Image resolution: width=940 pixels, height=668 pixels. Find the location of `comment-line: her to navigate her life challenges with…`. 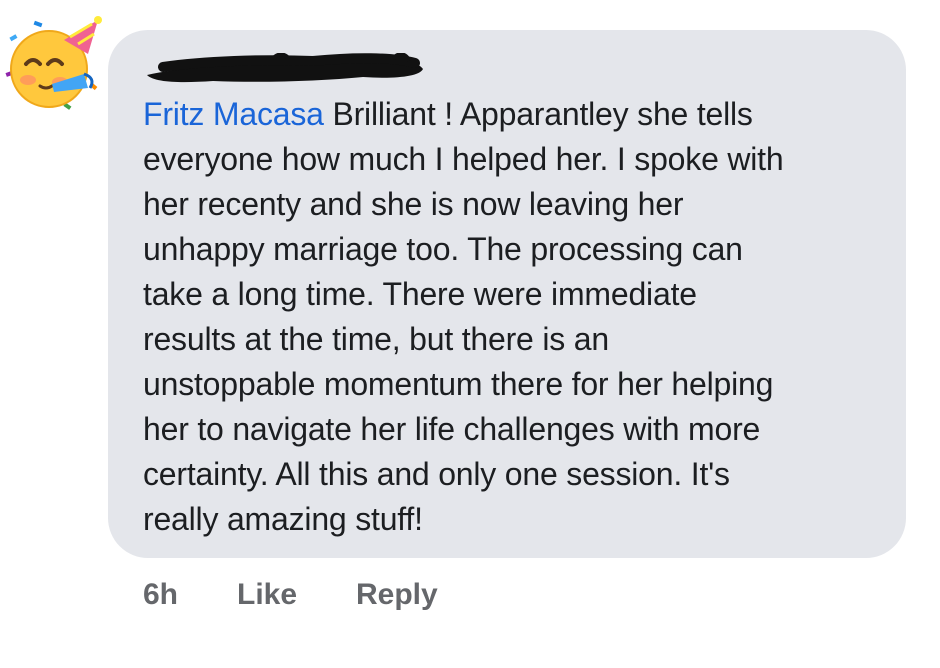

comment-line: her to navigate her life challenges with… is located at coordinates (452, 429).